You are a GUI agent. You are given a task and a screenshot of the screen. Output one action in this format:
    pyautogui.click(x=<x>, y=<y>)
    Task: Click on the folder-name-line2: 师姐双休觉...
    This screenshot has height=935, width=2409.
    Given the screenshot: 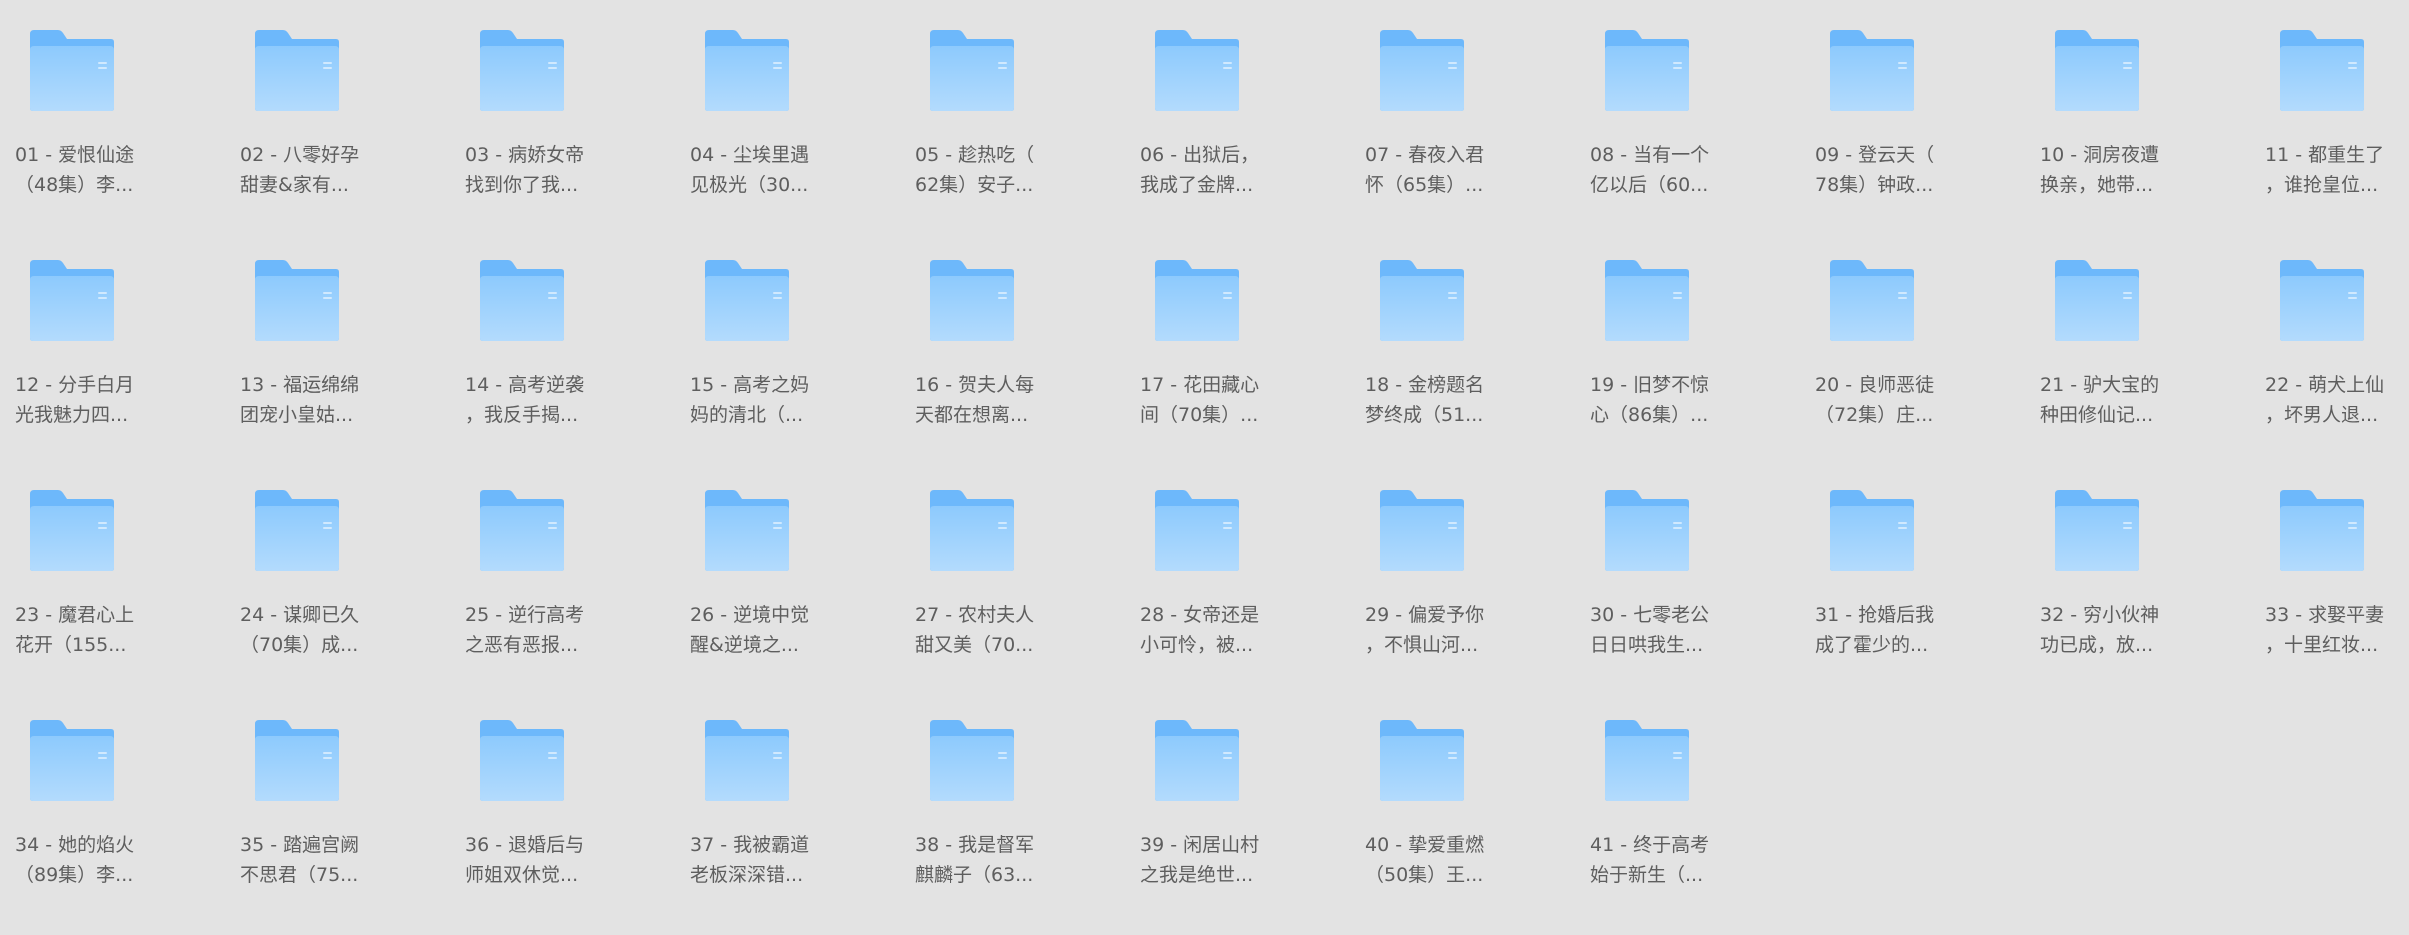 What is the action you would take?
    pyautogui.click(x=522, y=875)
    